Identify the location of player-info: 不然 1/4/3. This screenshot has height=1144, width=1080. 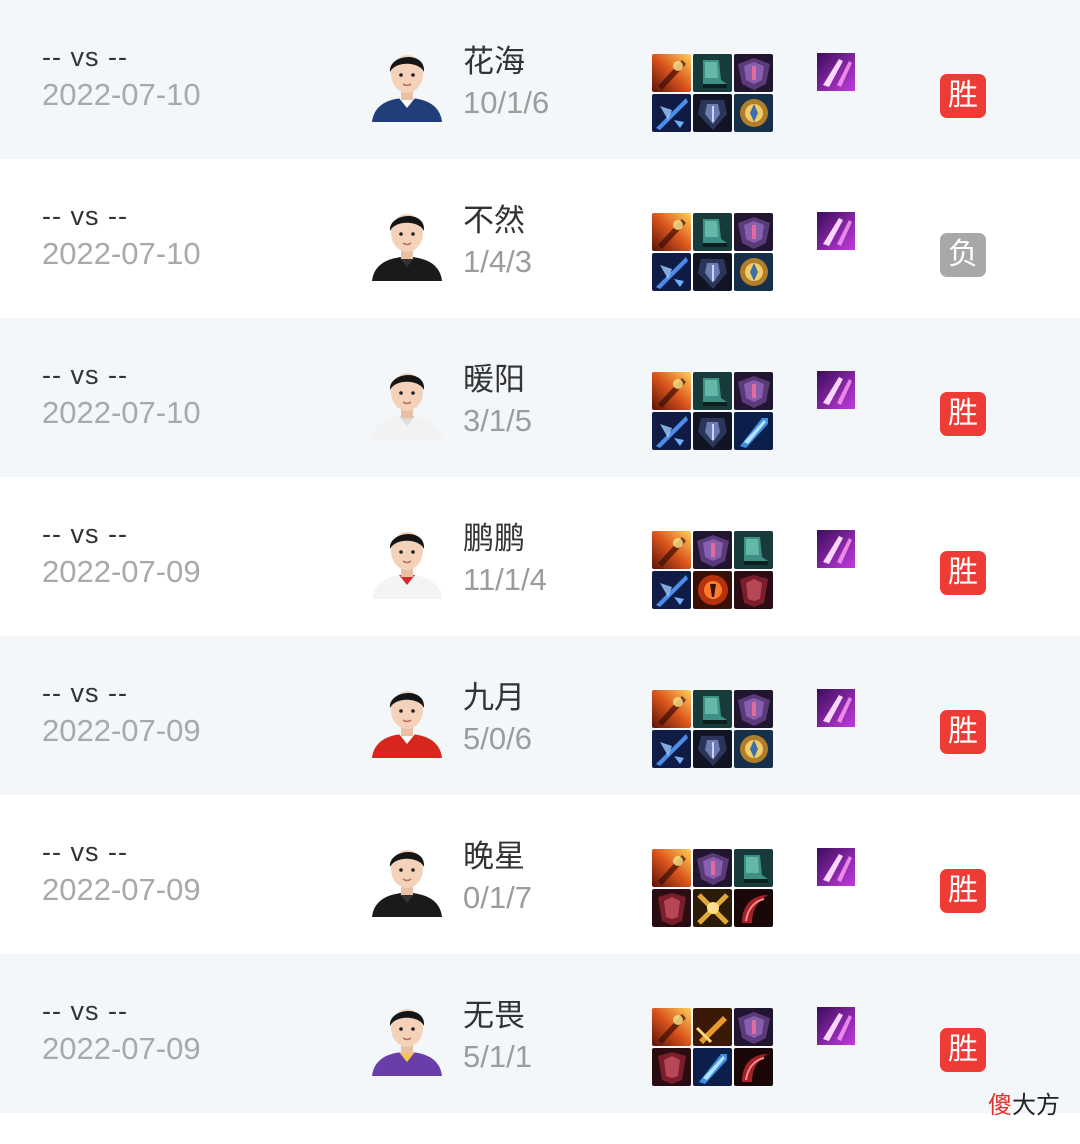
(497, 242).